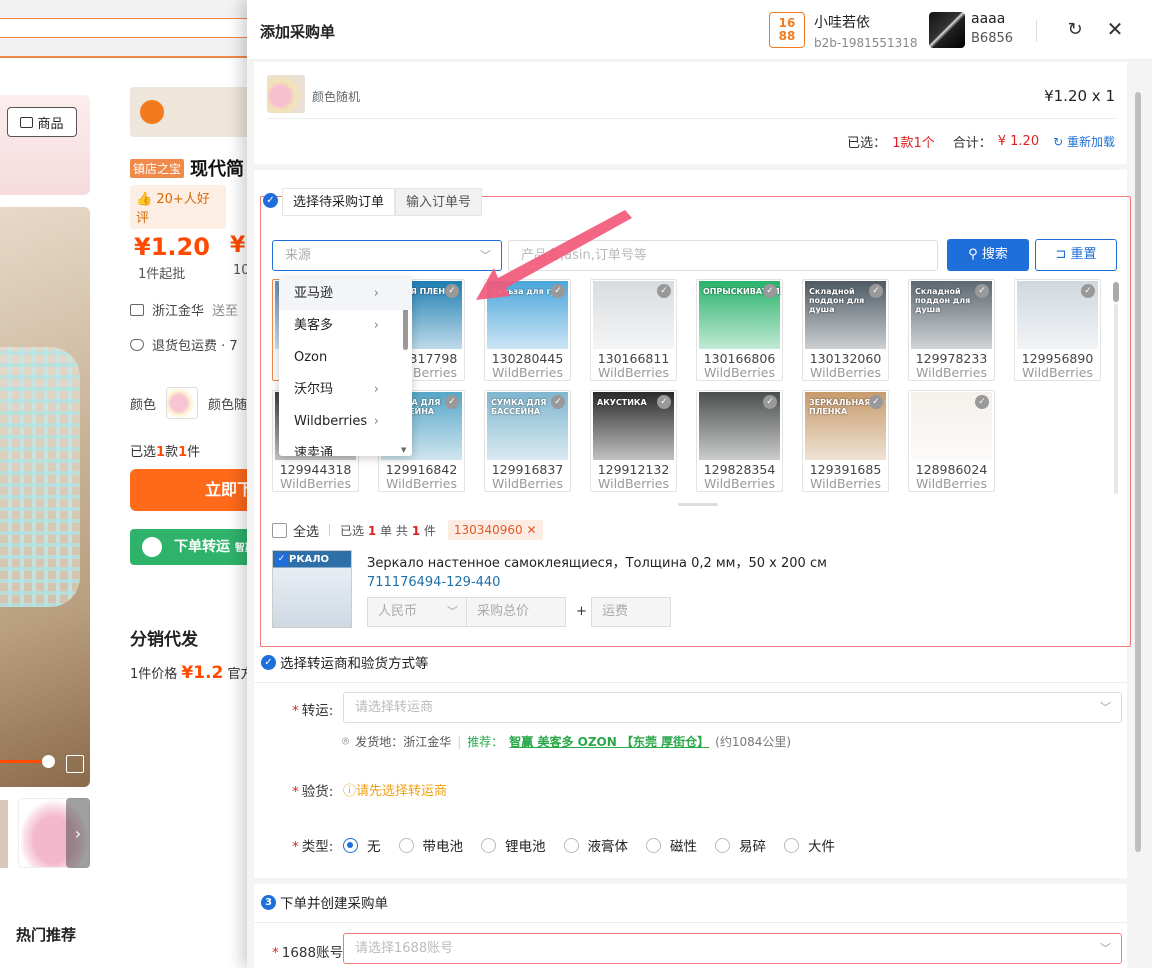  What do you see at coordinates (195, 547) in the screenshot?
I see `forward-order-button: 下单转运 智赢` at bounding box center [195, 547].